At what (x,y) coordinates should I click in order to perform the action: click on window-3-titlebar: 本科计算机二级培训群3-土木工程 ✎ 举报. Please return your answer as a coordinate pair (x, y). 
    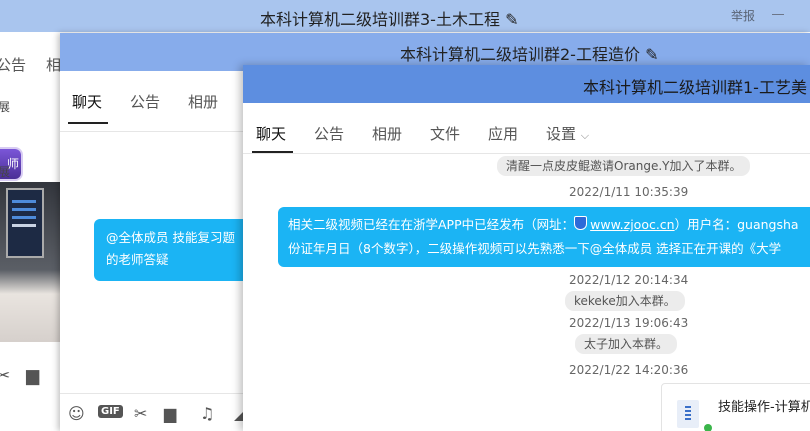
    Looking at the image, I should click on (405, 16).